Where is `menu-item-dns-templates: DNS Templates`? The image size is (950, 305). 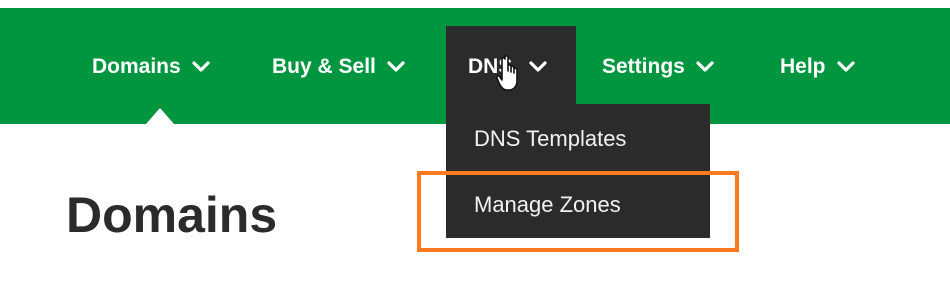 menu-item-dns-templates: DNS Templates is located at coordinates (550, 139).